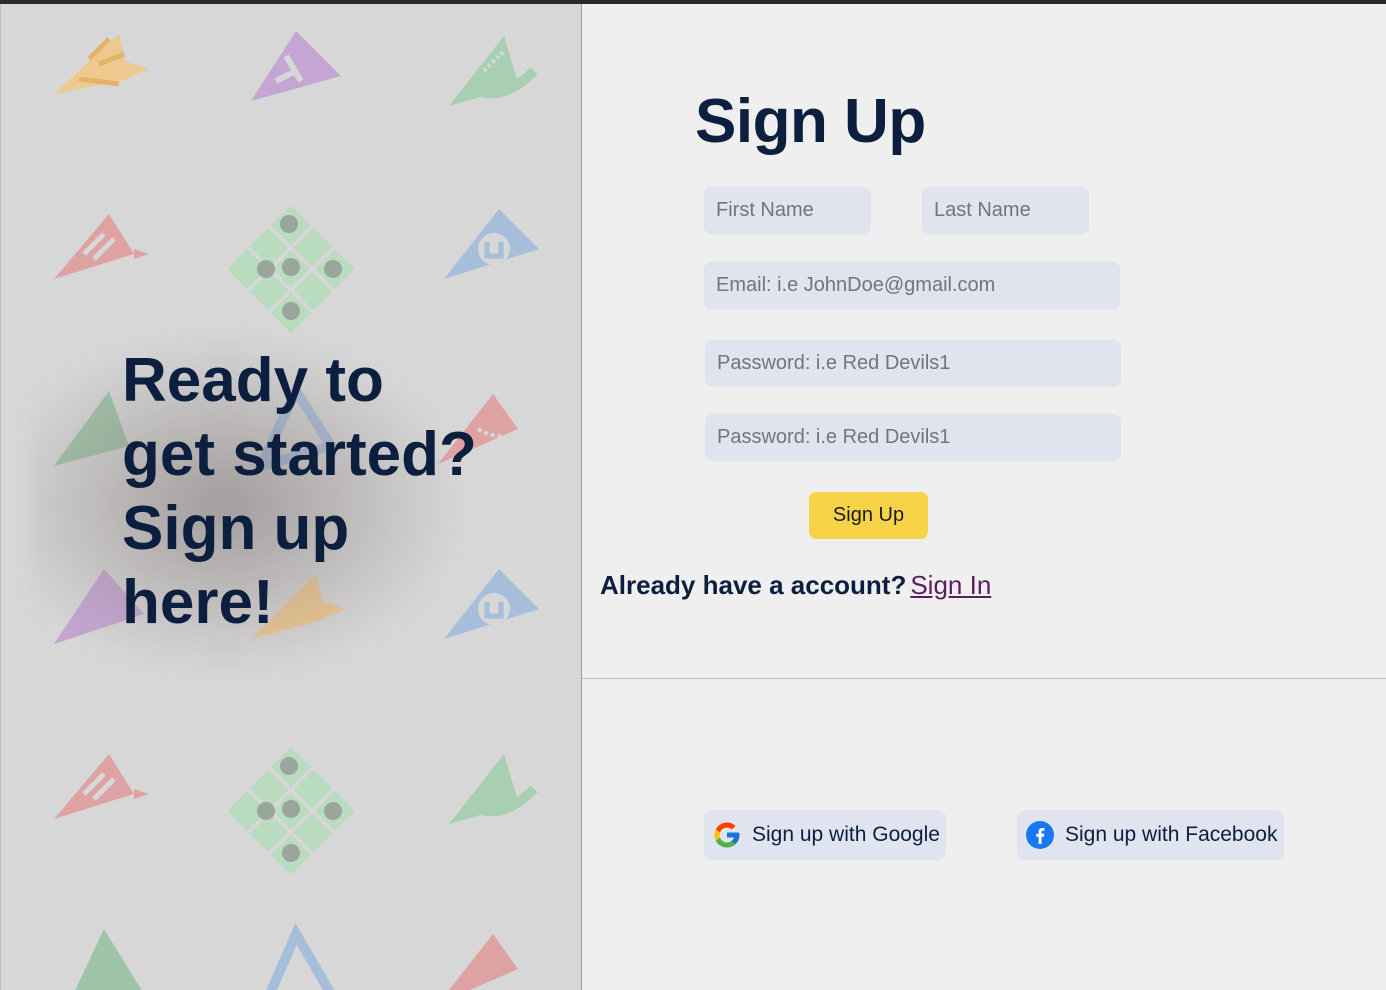  I want to click on last-name-input, so click(1005, 210).